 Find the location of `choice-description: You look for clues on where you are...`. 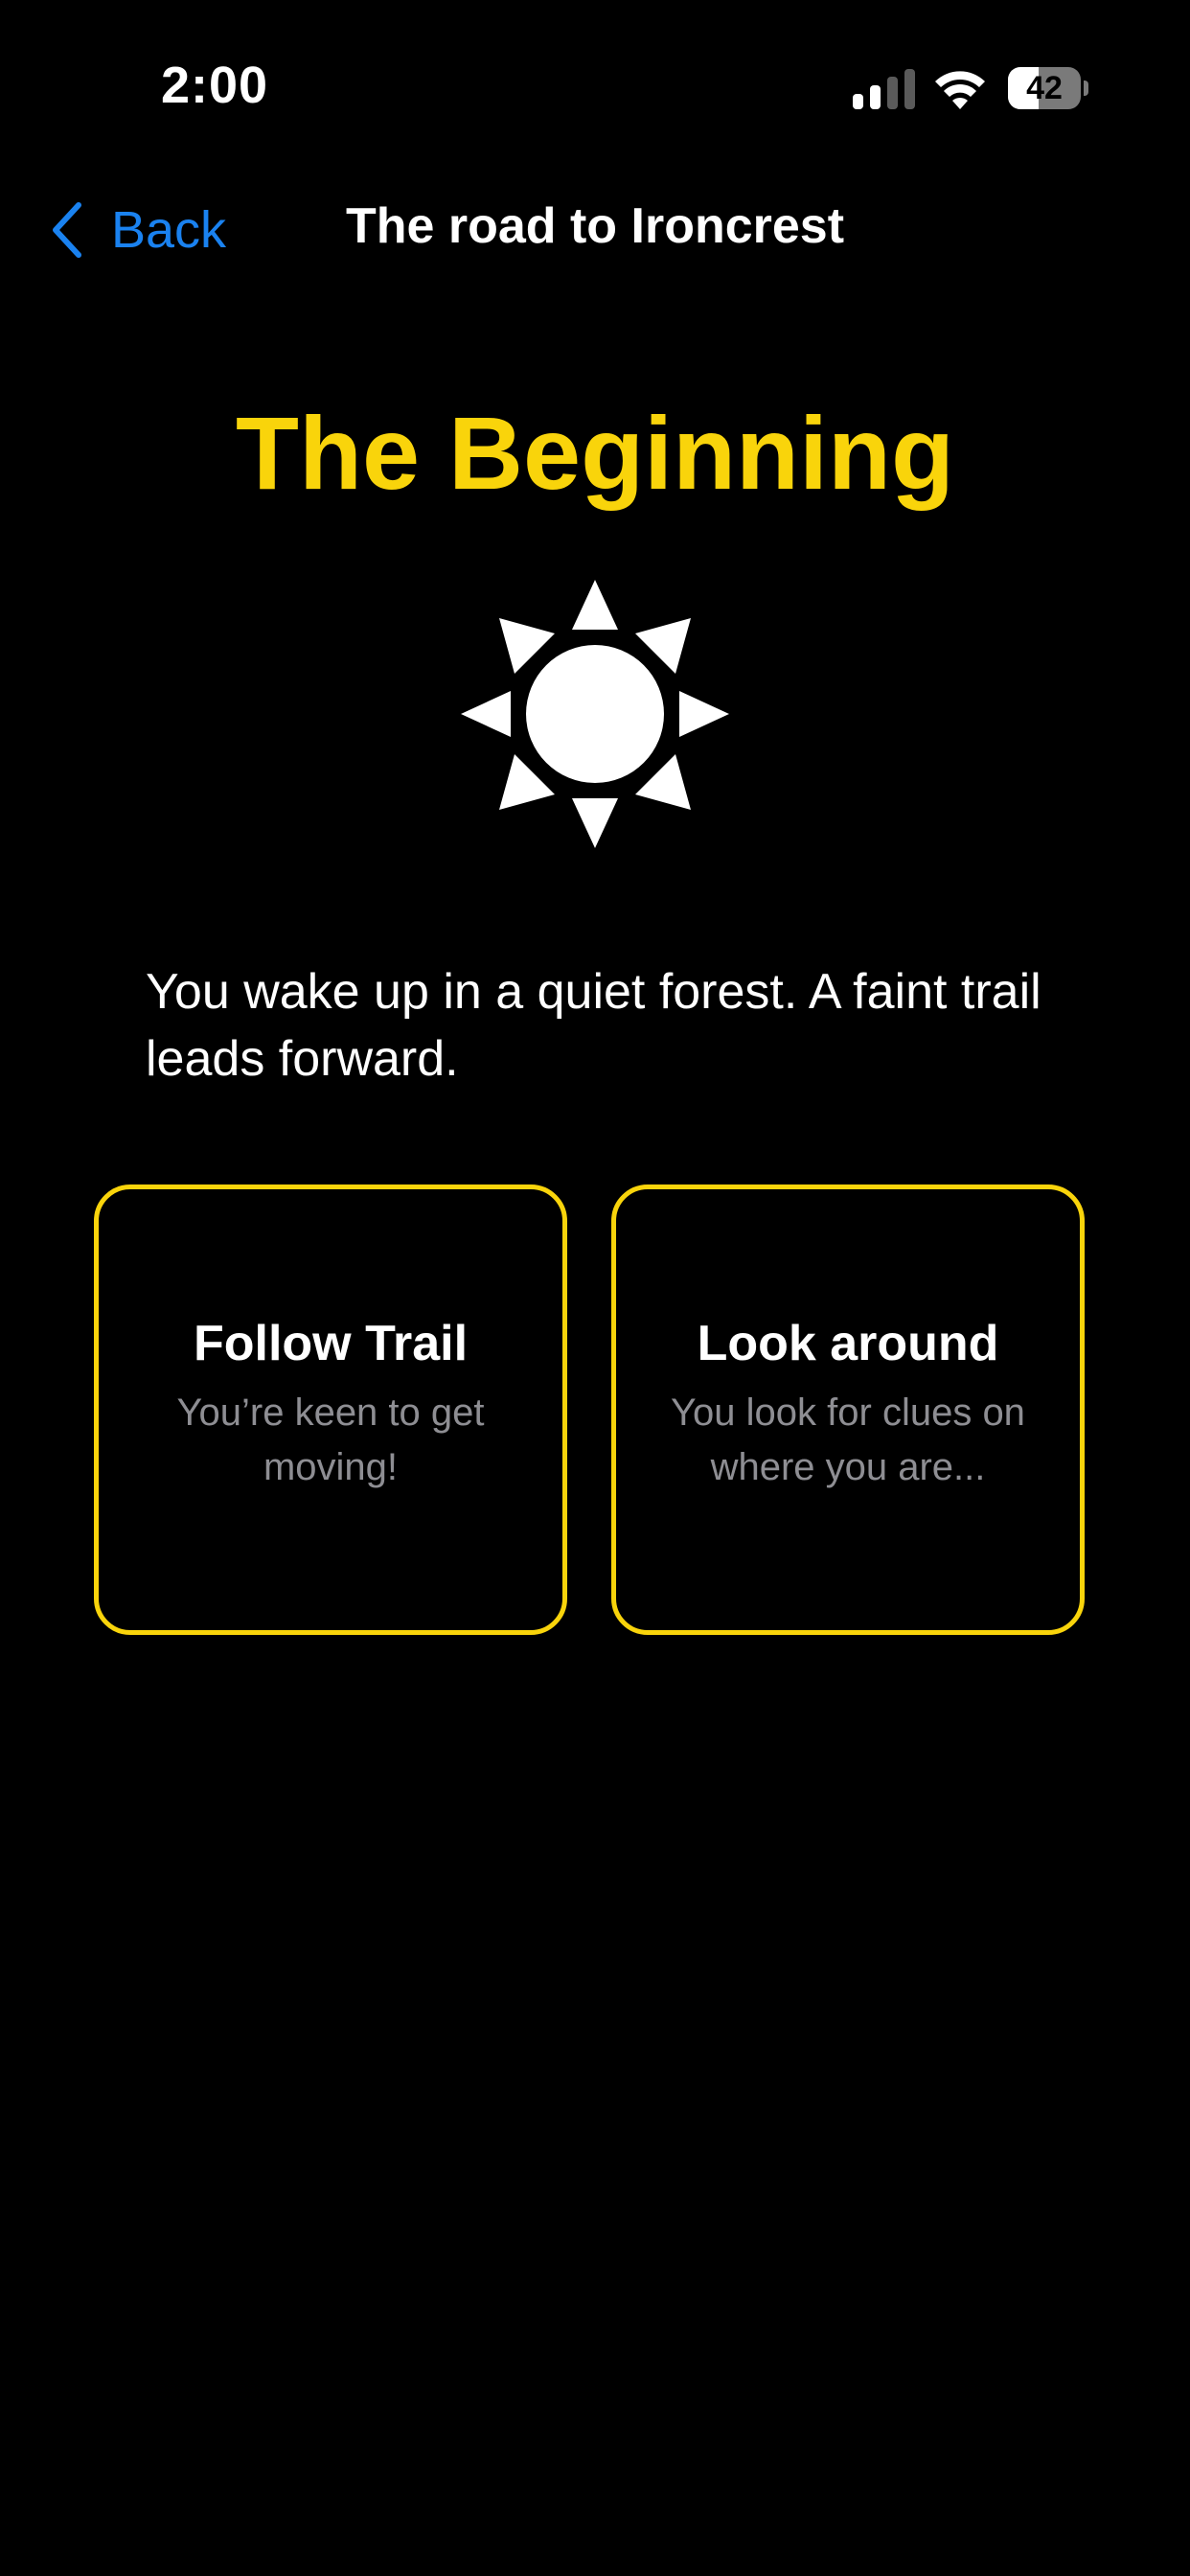

choice-description: You look for clues on where you are... is located at coordinates (848, 1440).